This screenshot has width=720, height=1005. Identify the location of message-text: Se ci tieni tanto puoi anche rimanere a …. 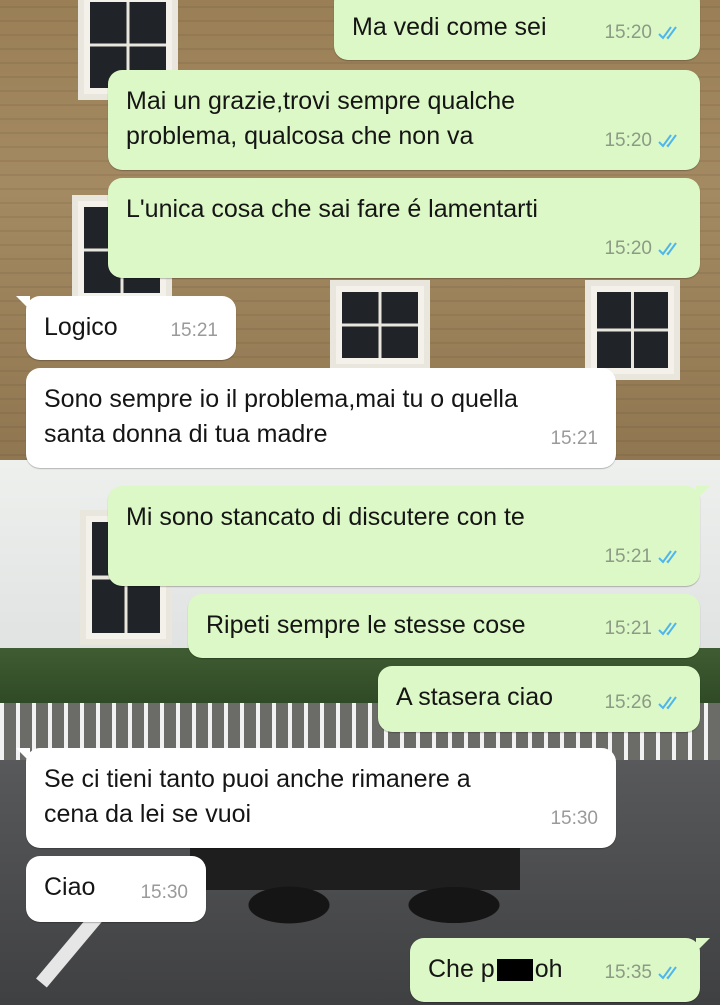
(257, 796).